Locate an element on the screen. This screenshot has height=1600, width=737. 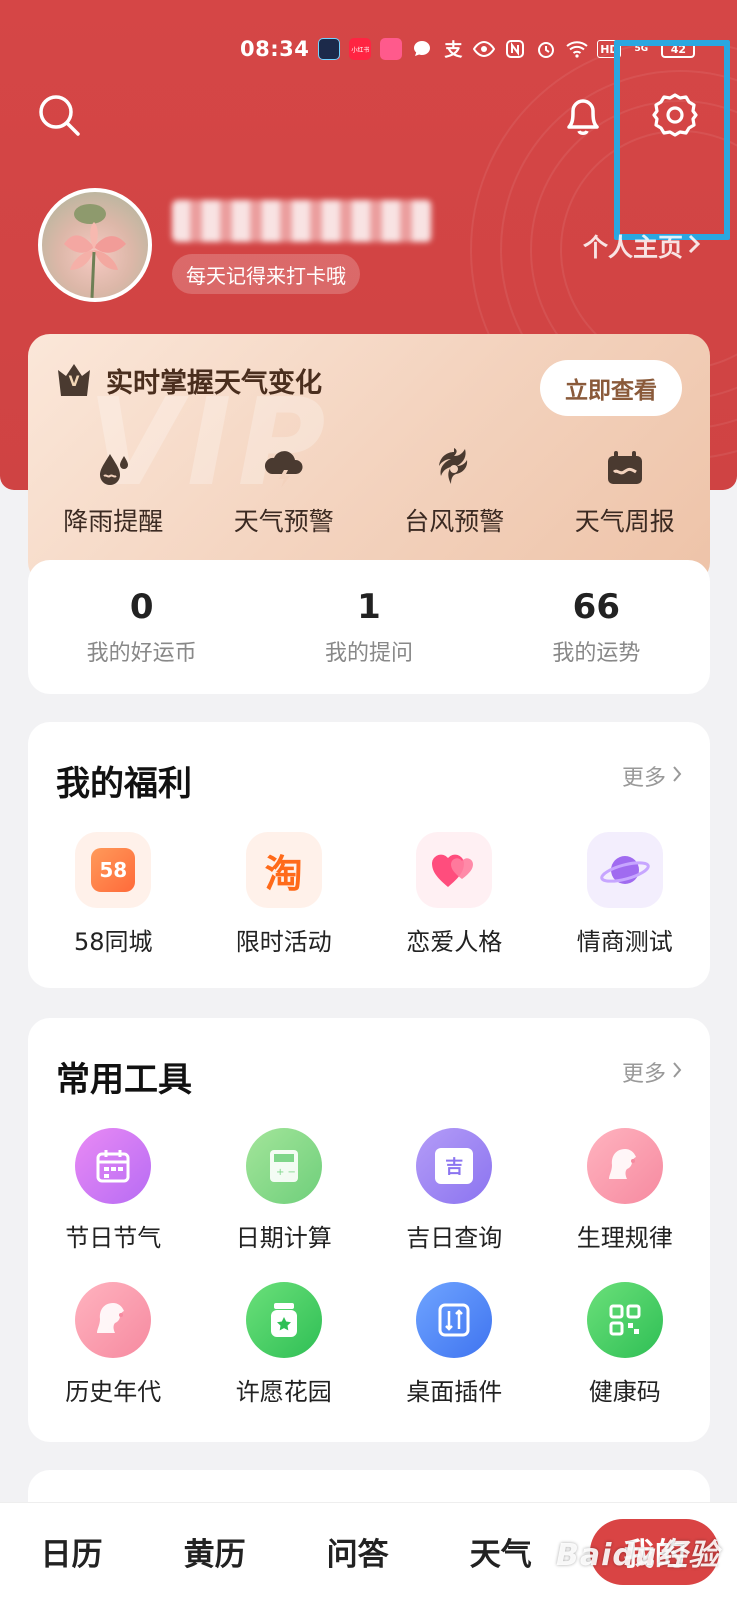
hearts-icon is located at coordinates (454, 870).